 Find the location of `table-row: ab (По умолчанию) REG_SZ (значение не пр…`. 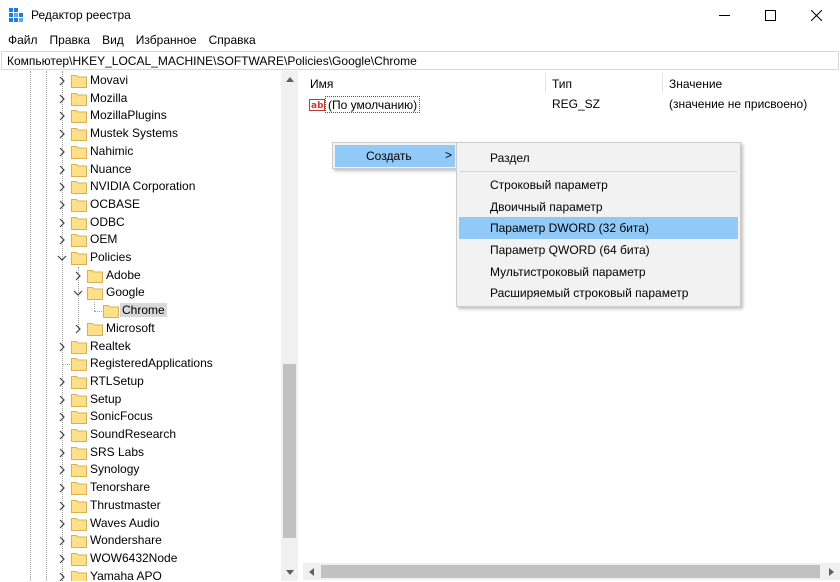

table-row: ab (По умолчанию) REG_SZ (значение не пр… is located at coordinates (571, 105).